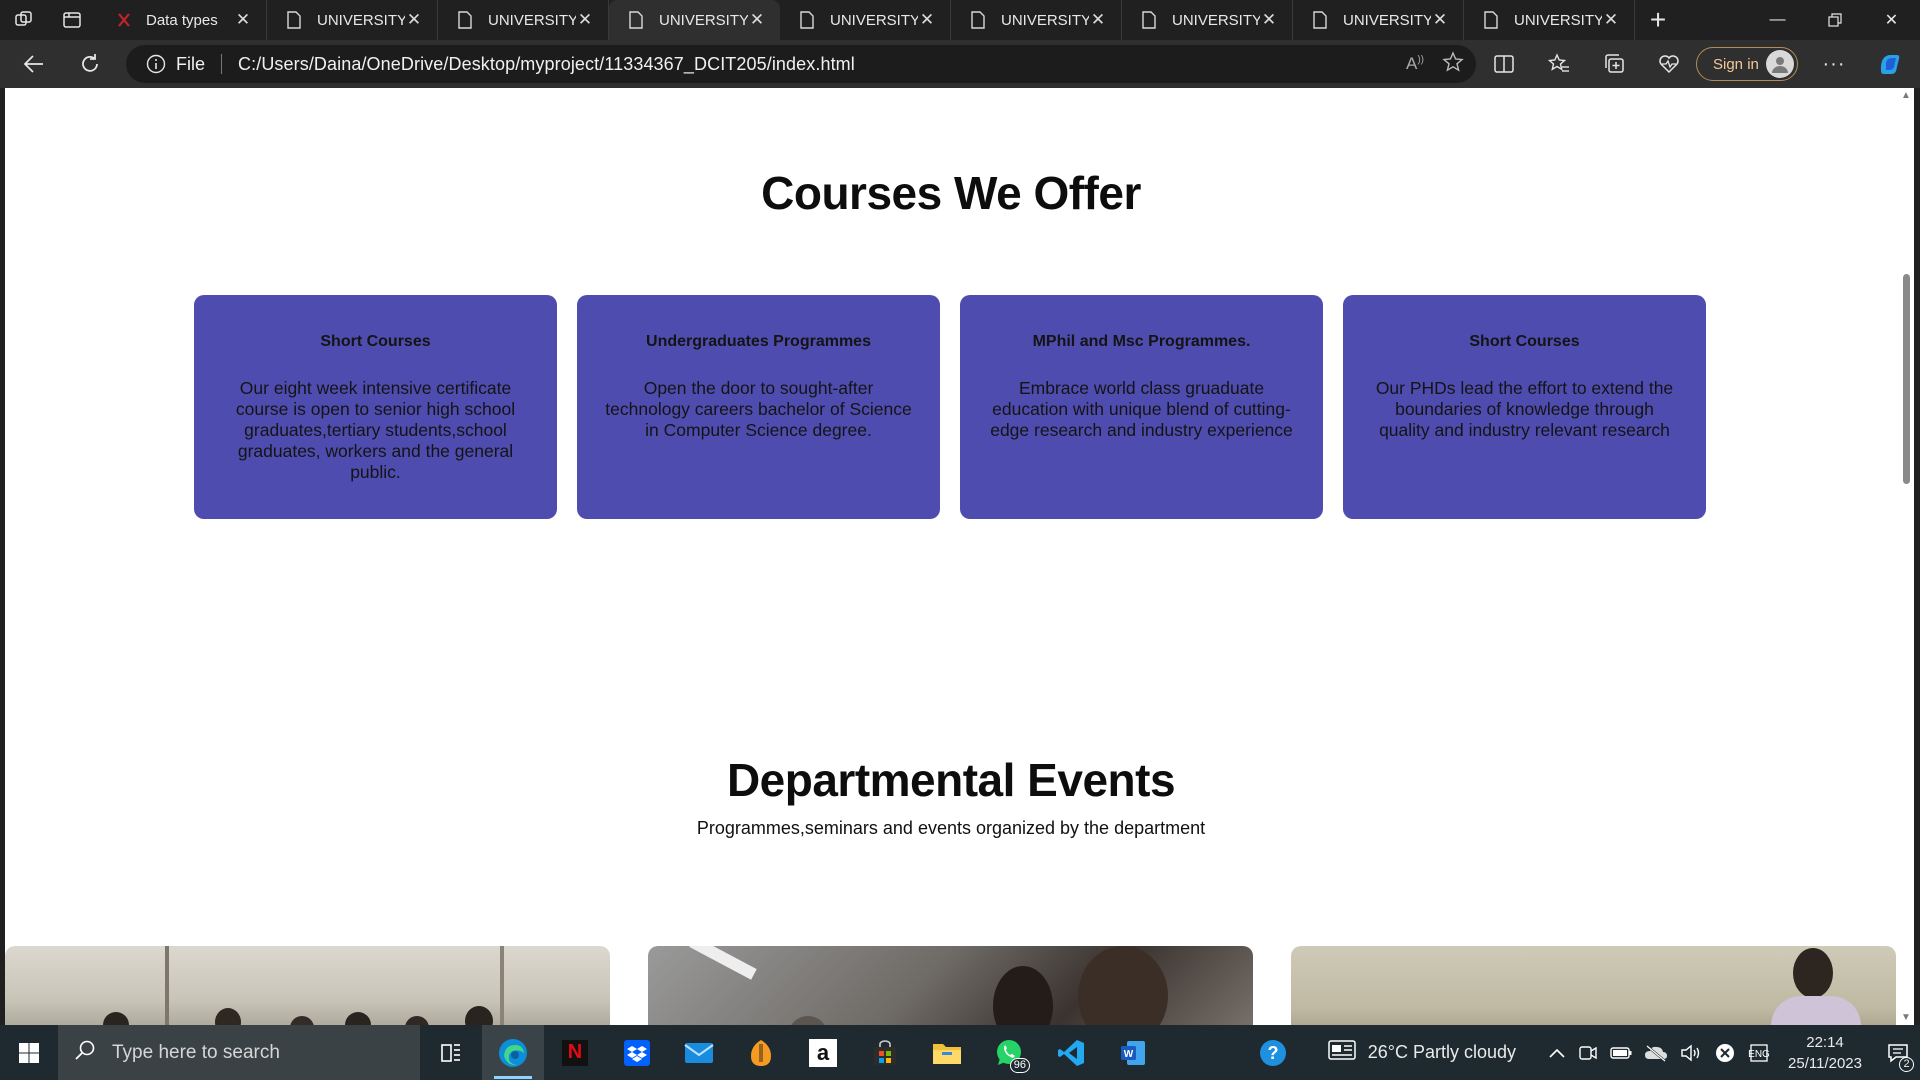  Describe the element at coordinates (699, 1052) in the screenshot. I see `mail-icon` at that location.